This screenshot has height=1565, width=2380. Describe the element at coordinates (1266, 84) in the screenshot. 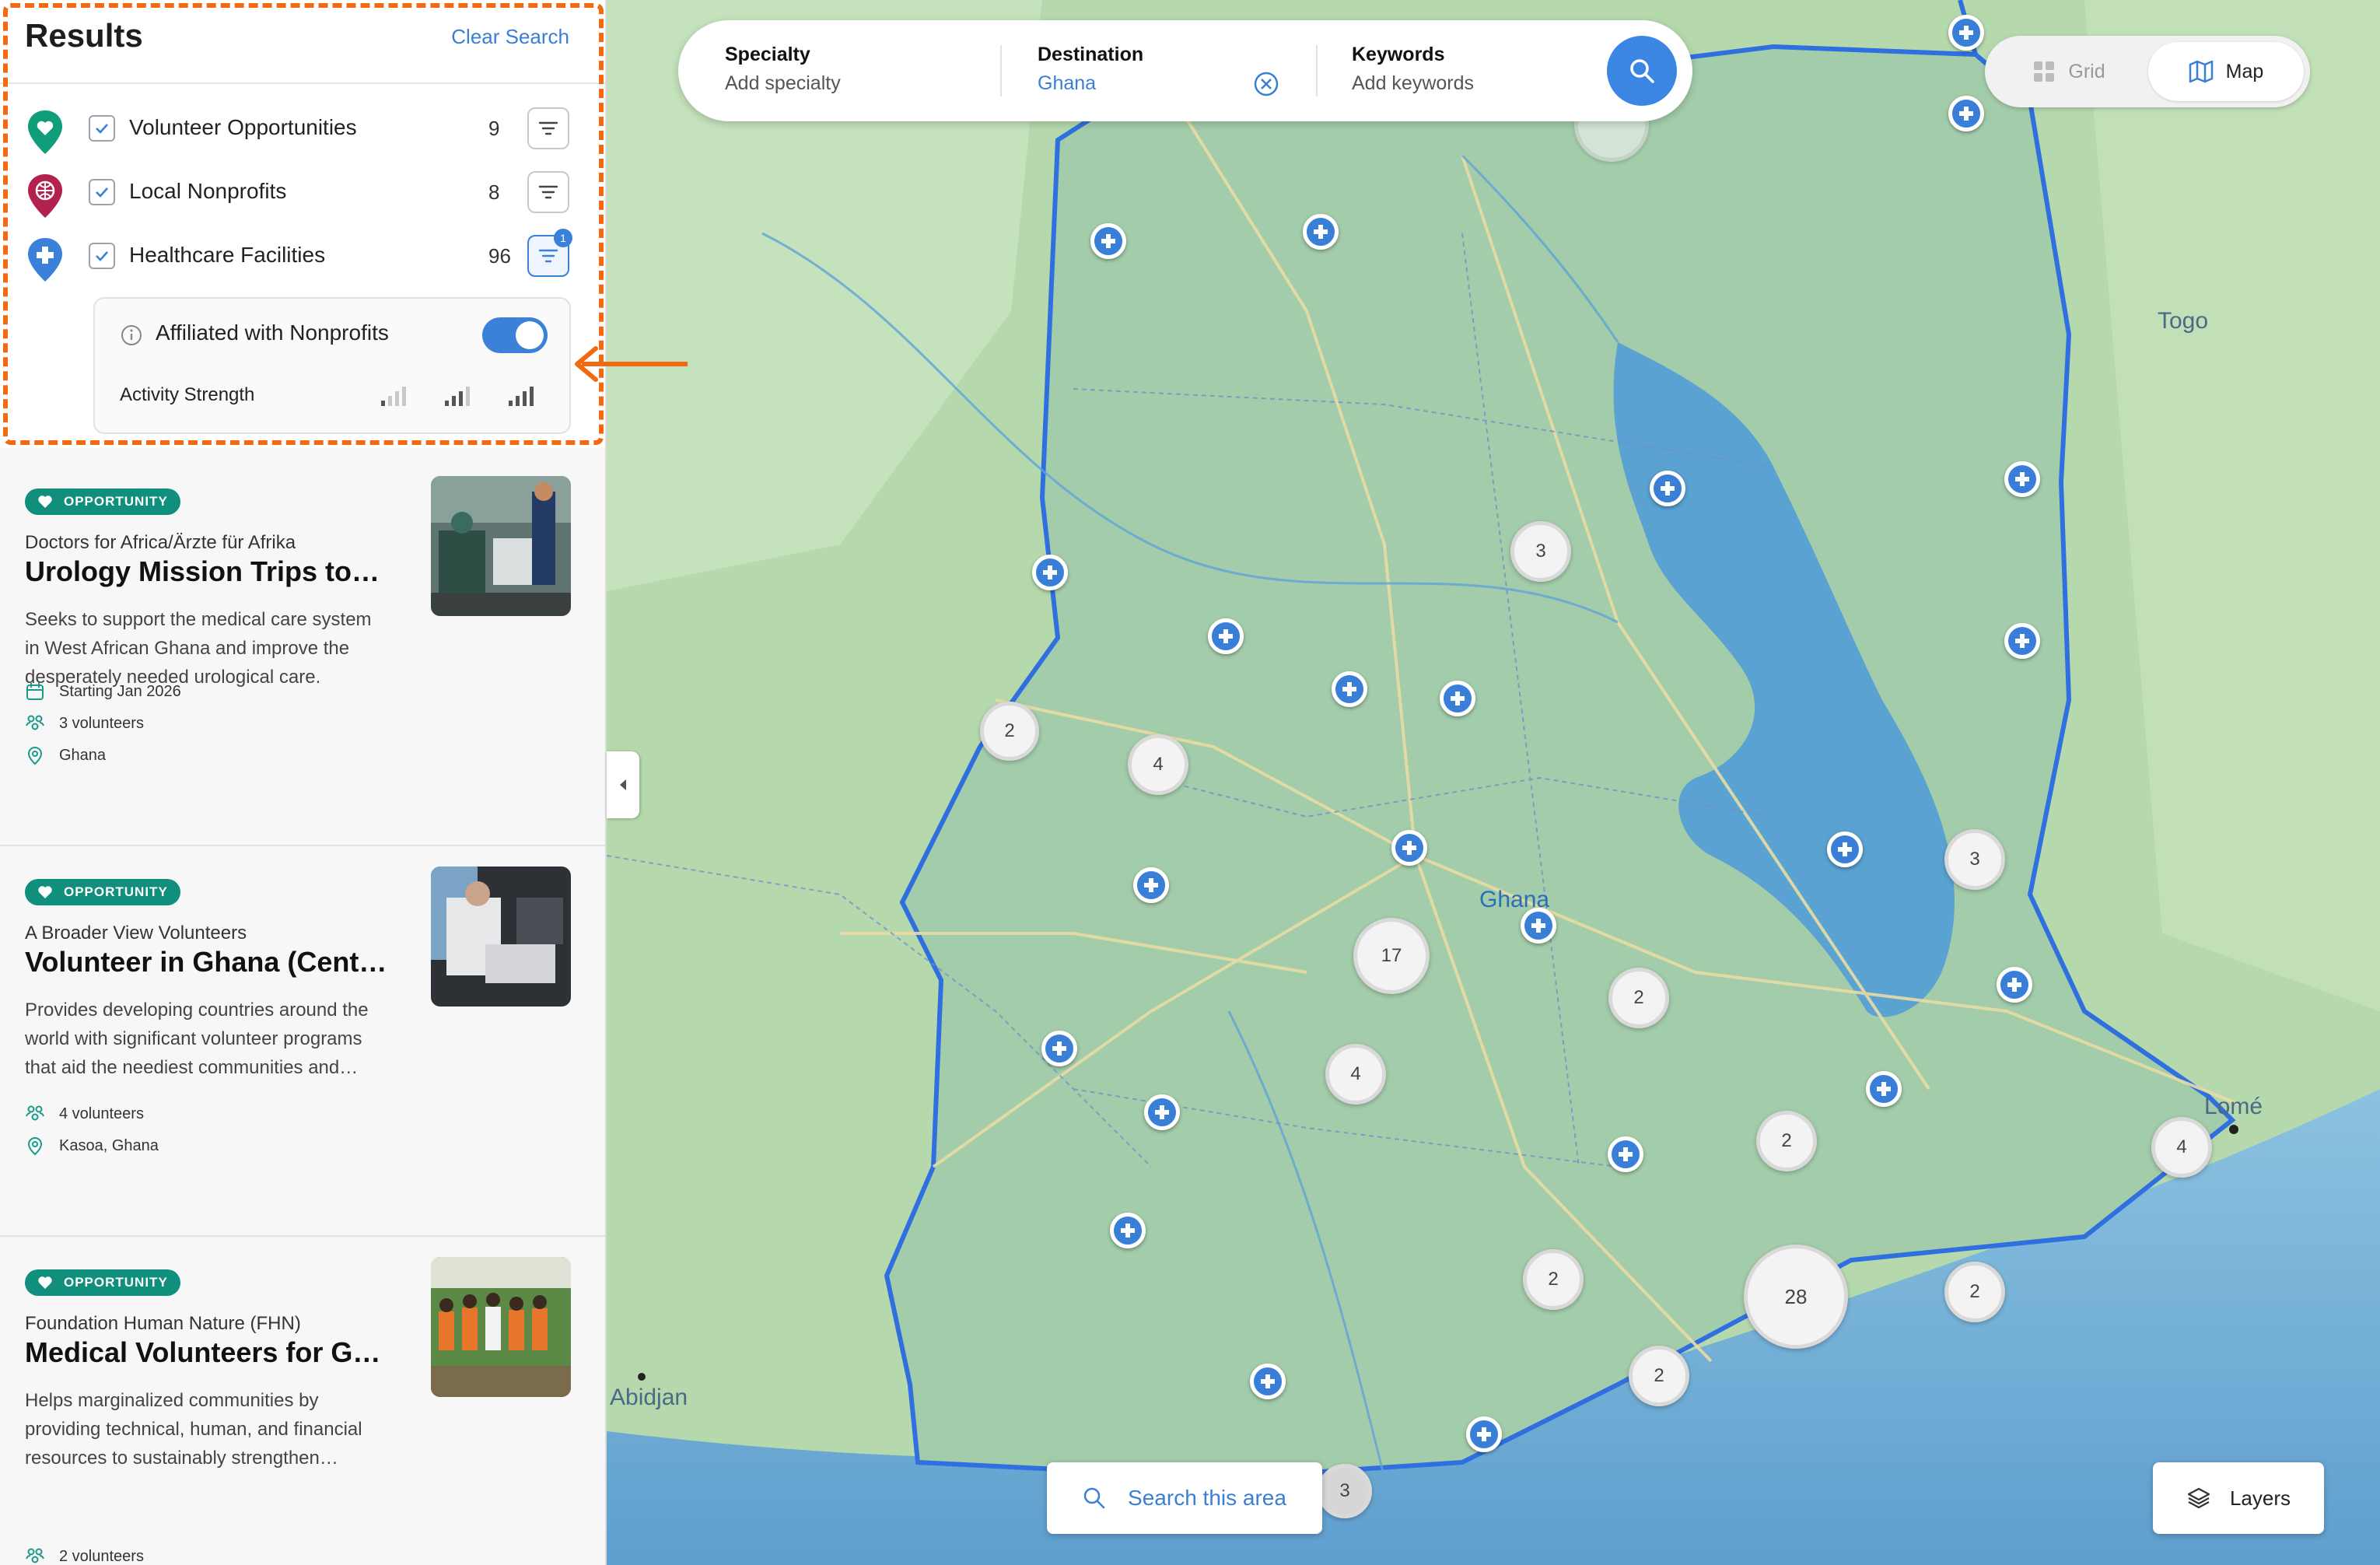

I see `clear-destination-icon` at that location.